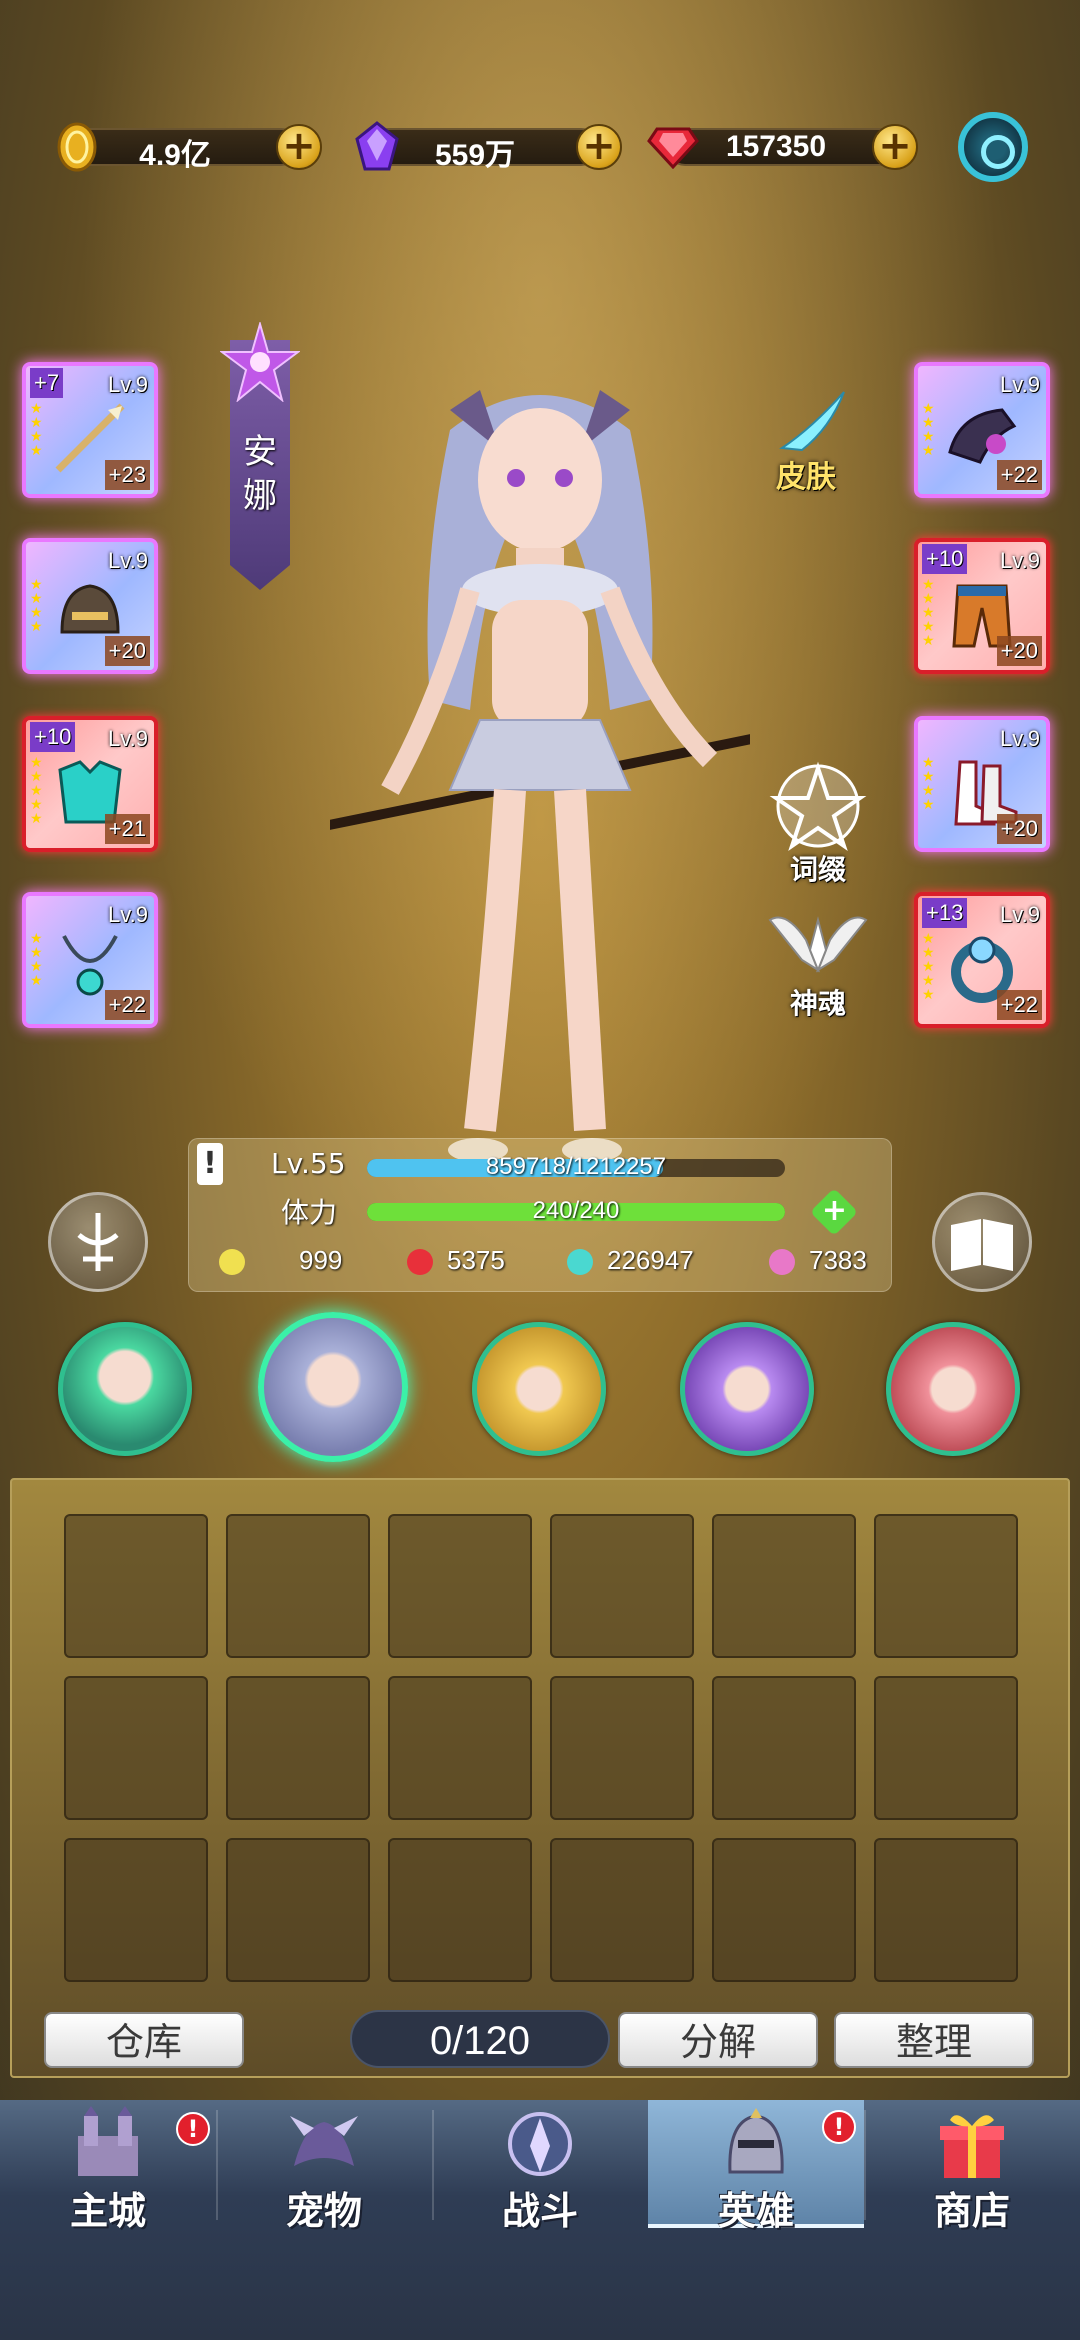  I want to click on hero-switch-button, so click(98, 1242).